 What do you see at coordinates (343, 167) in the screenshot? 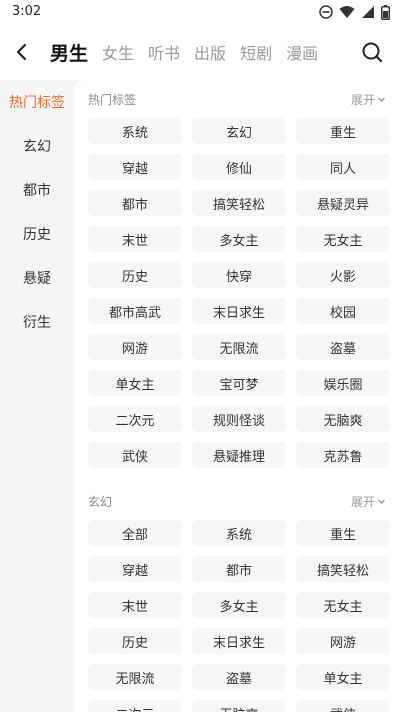
I see `tag-chip: 同人` at bounding box center [343, 167].